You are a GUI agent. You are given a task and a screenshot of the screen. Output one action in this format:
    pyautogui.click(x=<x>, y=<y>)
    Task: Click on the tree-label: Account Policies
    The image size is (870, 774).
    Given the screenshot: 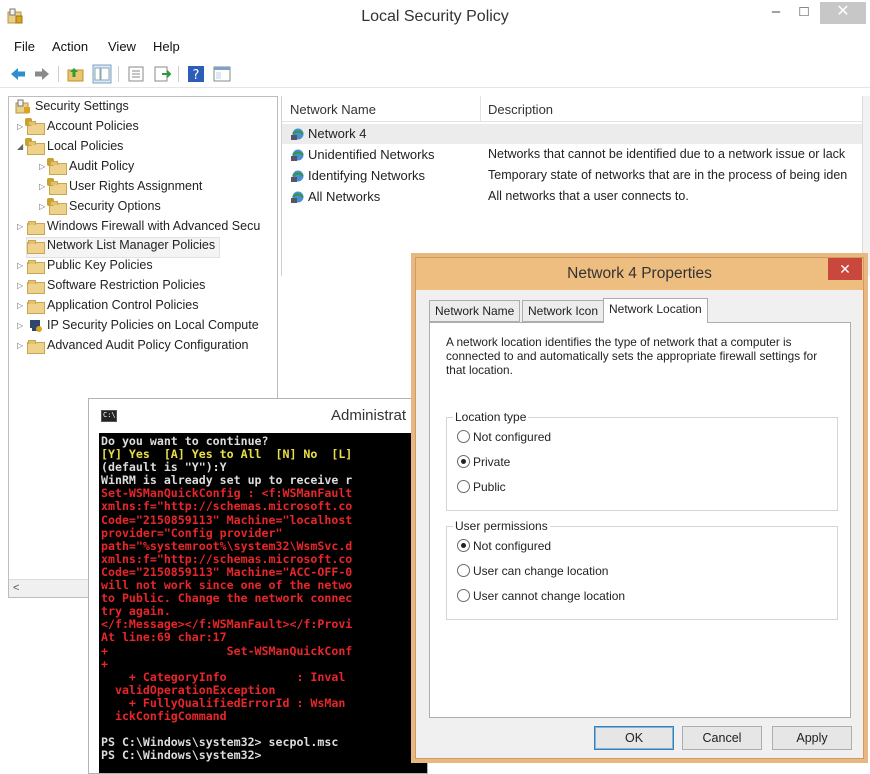 What is the action you would take?
    pyautogui.click(x=93, y=126)
    